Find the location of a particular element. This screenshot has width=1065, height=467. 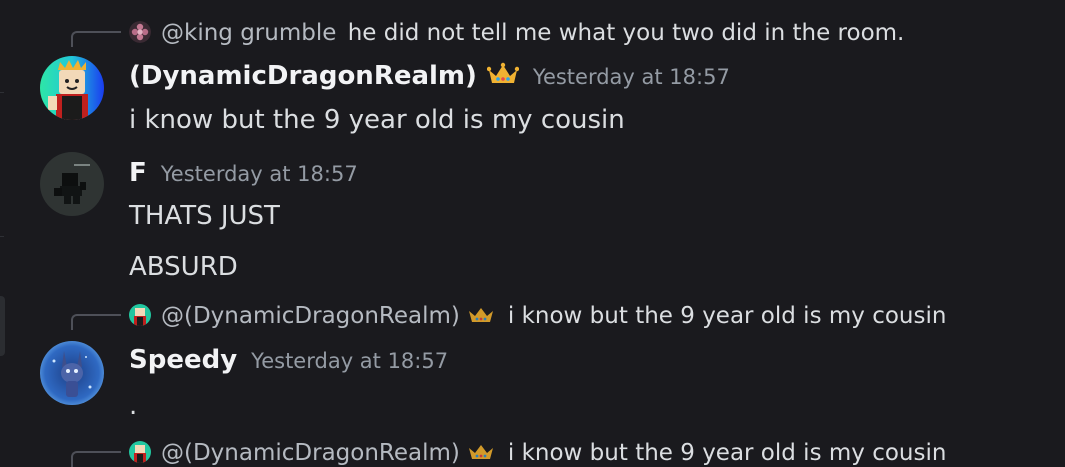

message-header: F Yesterday at 18:57 is located at coordinates (243, 175).